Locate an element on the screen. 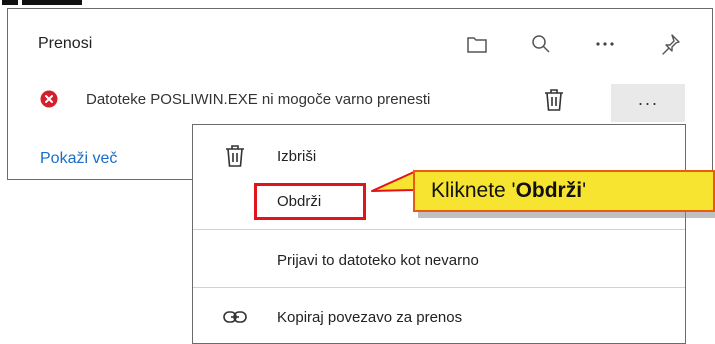 This screenshot has height=344, width=715. menu-item-label: Izbriši is located at coordinates (297, 156).